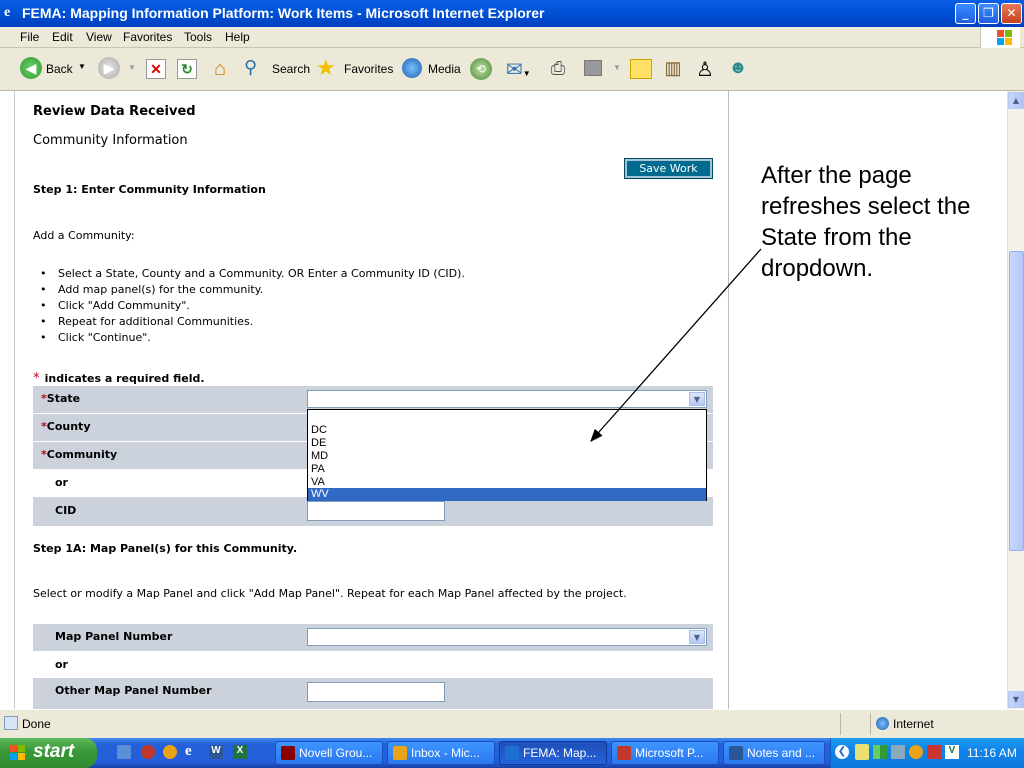 The height and width of the screenshot is (768, 1024). I want to click on ie-icon: e, so click(188, 751).